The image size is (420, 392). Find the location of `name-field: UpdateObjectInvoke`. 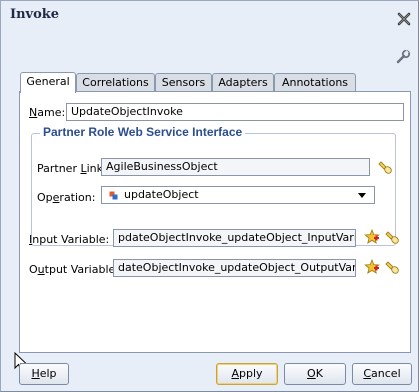

name-field: UpdateObjectInvoke is located at coordinates (235, 112).